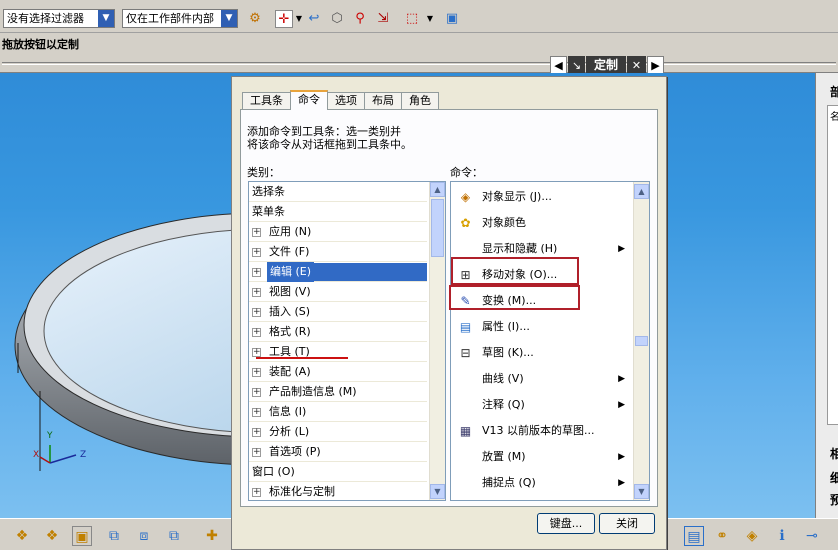 The width and height of the screenshot is (838, 550). Describe the element at coordinates (832, 265) in the screenshot. I see `part-navigator-list` at that location.